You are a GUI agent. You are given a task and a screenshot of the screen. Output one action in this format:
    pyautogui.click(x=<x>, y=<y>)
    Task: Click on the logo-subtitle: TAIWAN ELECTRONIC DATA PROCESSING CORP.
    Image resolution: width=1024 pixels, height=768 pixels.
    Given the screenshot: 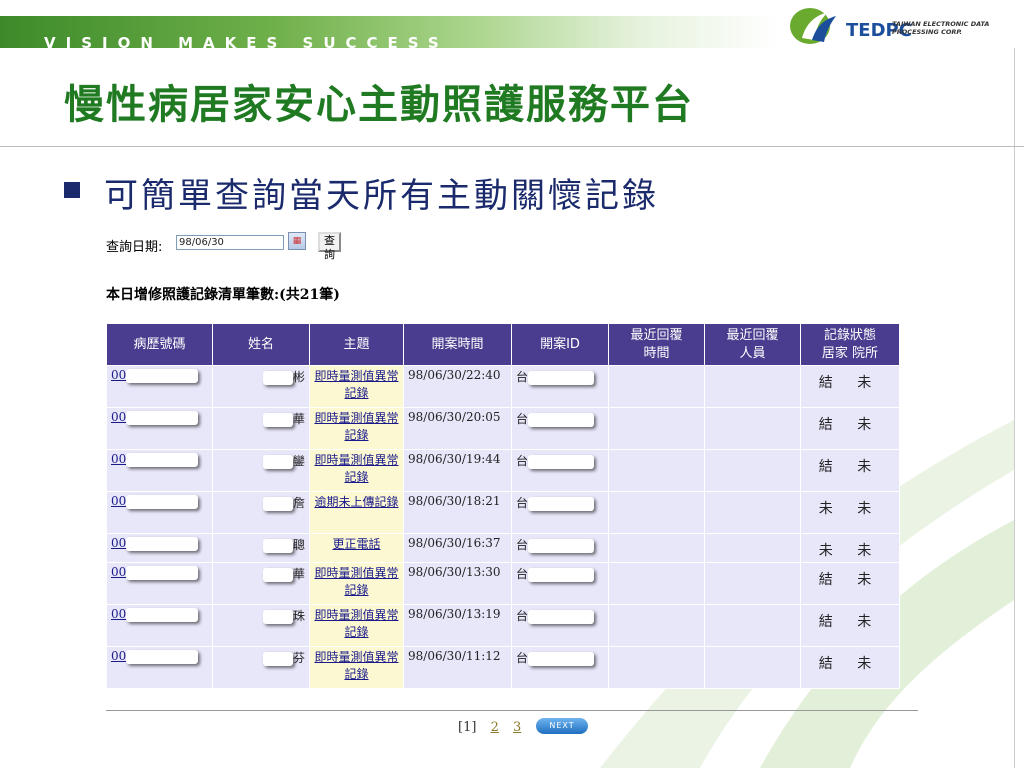 What is the action you would take?
    pyautogui.click(x=941, y=28)
    